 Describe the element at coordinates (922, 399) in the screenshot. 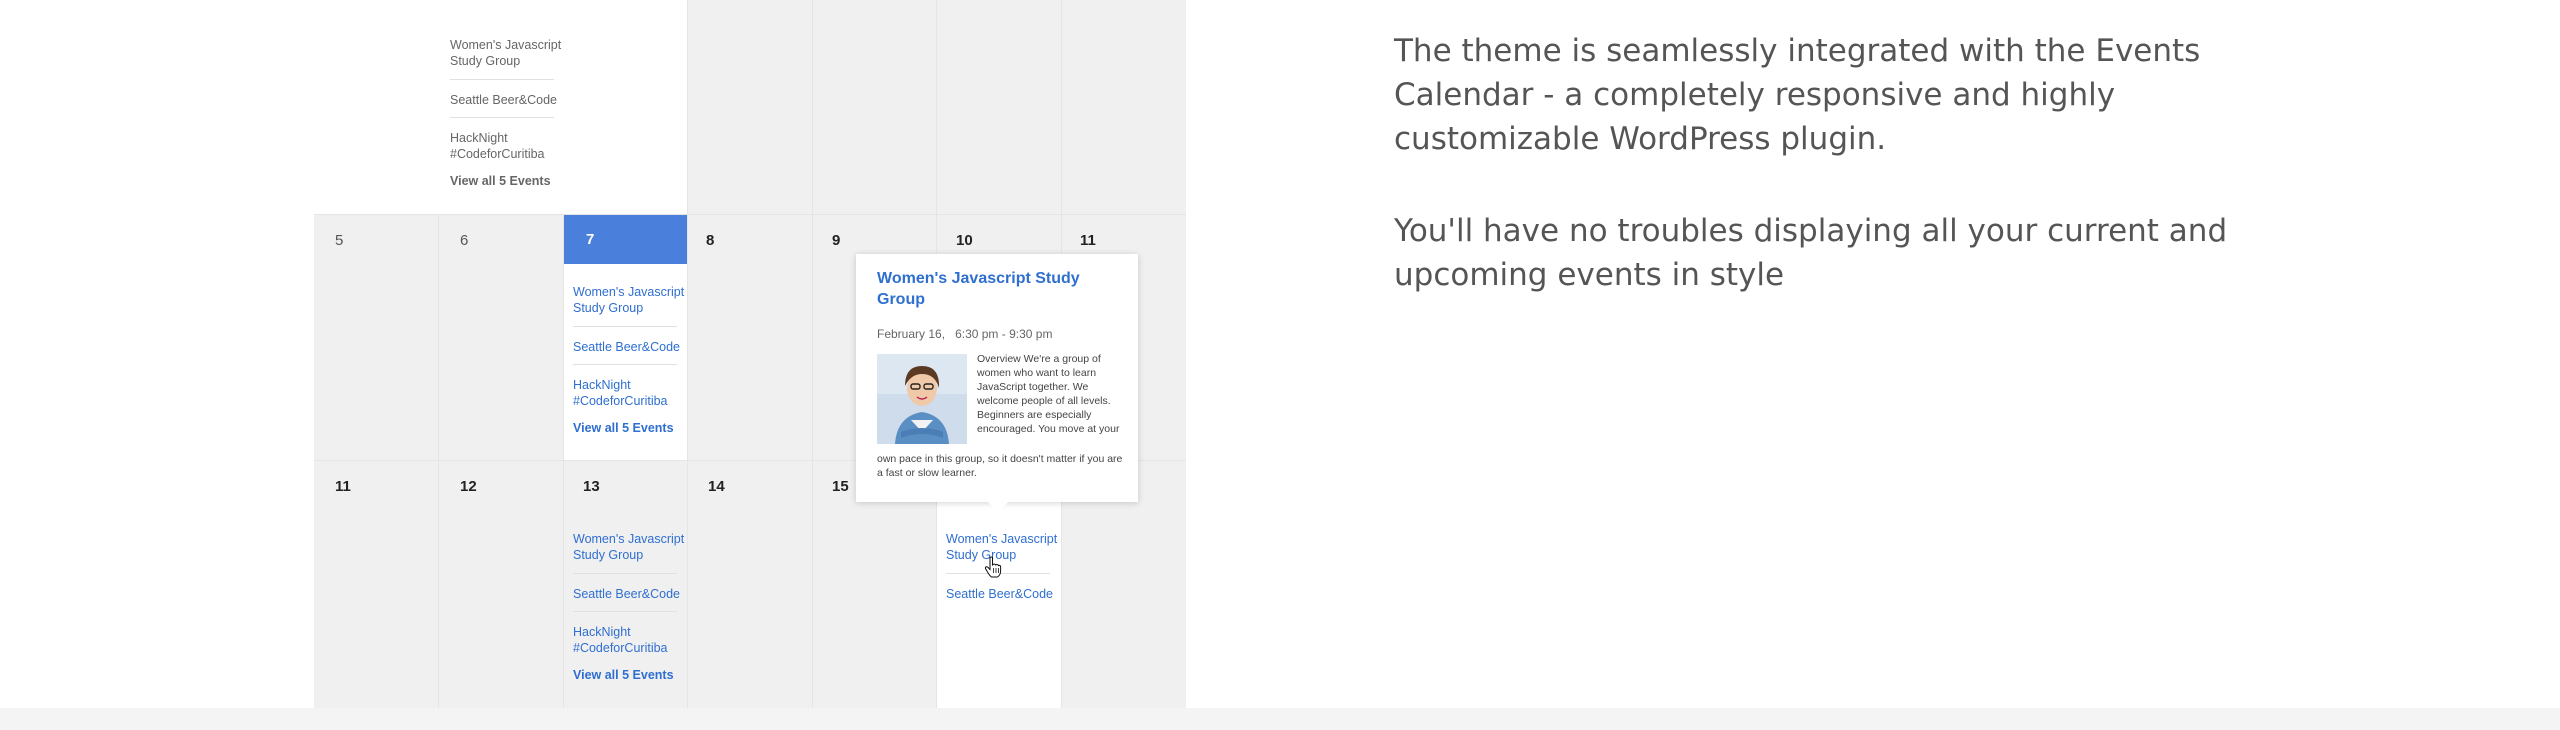

I see `event-photo` at that location.